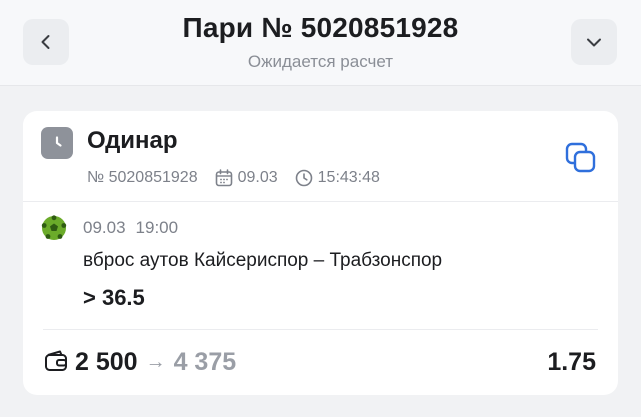 This screenshot has height=417, width=641. Describe the element at coordinates (257, 177) in the screenshot. I see `bet-date: 09.03` at that location.